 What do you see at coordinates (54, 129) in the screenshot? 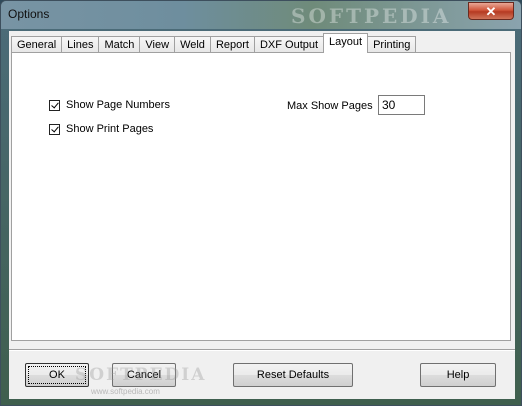
I see `show-print-pages-checkbox` at bounding box center [54, 129].